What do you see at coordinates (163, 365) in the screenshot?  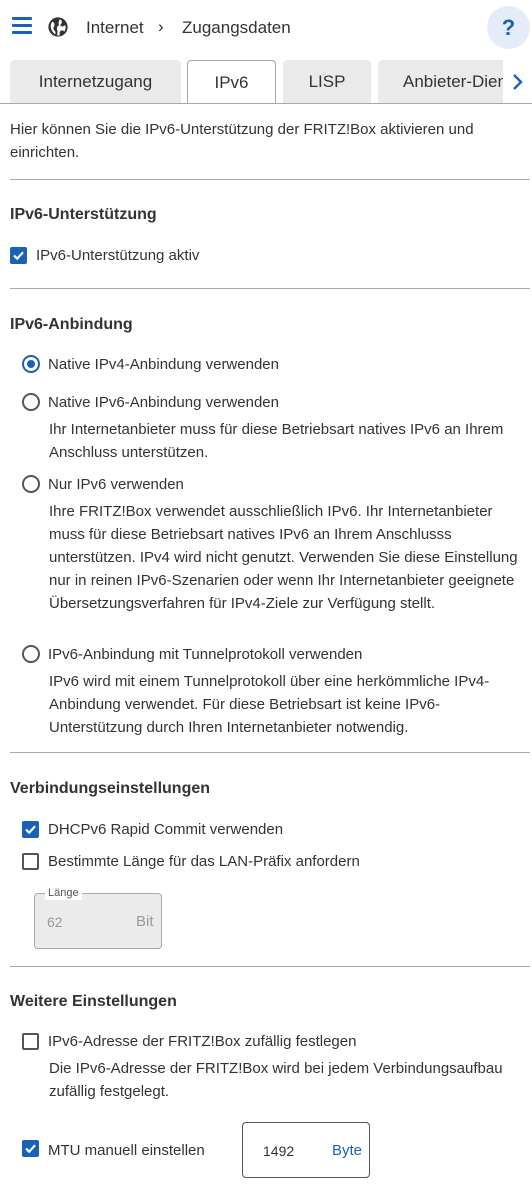 I see `radio-native-ipv4-label: Native IPv4-Anbindung verwenden` at bounding box center [163, 365].